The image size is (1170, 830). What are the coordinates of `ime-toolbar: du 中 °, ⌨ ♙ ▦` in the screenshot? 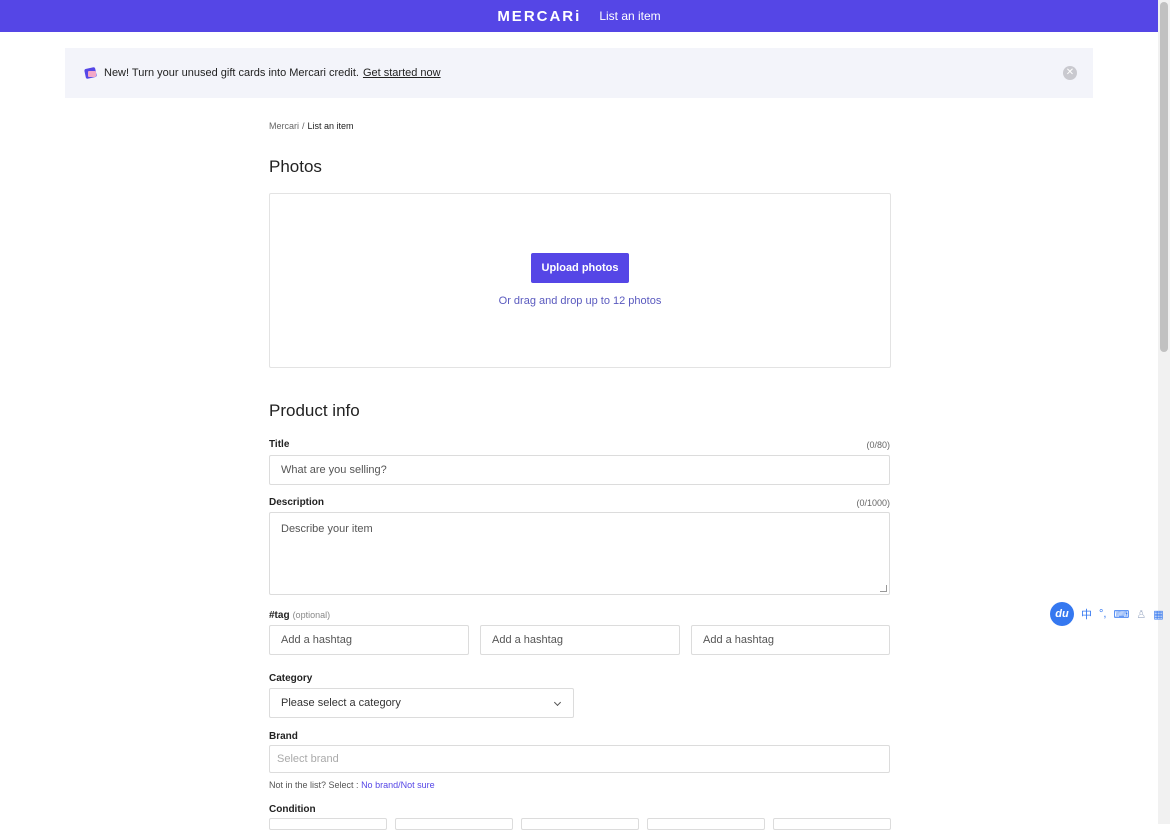 It's located at (1110, 614).